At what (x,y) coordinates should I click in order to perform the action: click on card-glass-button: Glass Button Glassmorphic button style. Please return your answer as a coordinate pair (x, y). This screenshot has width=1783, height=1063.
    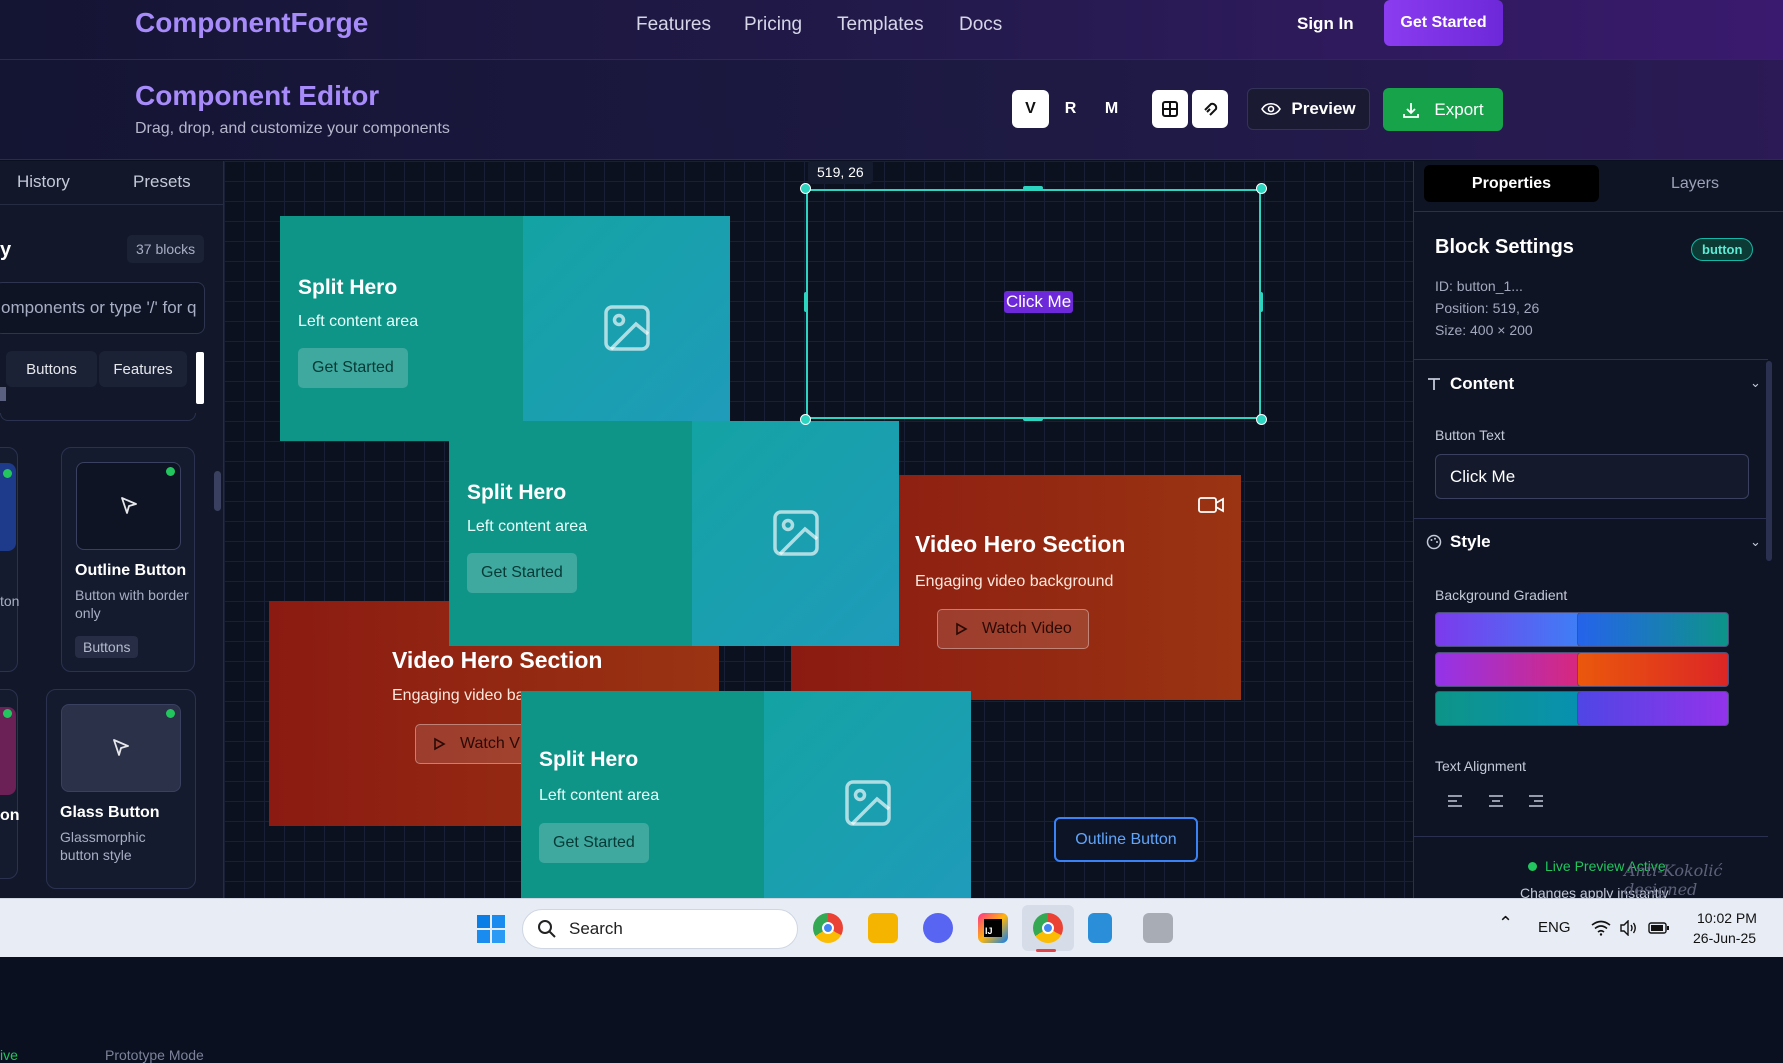
    Looking at the image, I should click on (121, 789).